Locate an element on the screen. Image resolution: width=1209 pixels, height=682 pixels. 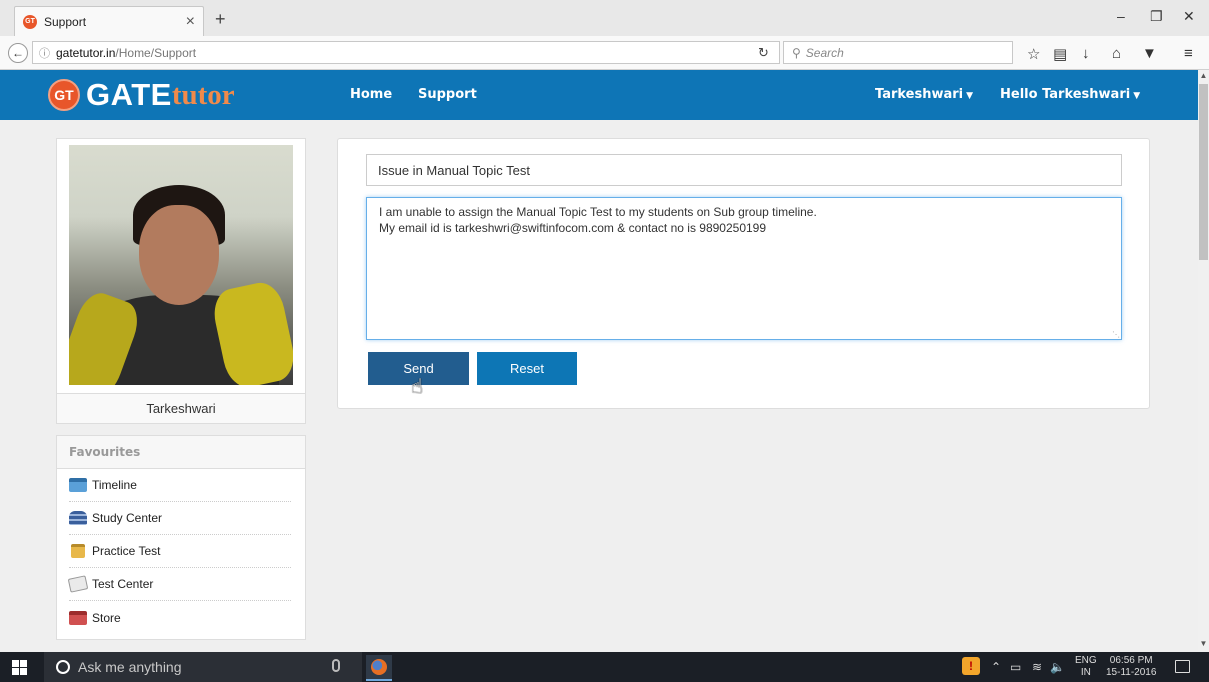
tab-title: Support is located at coordinates (65, 21).